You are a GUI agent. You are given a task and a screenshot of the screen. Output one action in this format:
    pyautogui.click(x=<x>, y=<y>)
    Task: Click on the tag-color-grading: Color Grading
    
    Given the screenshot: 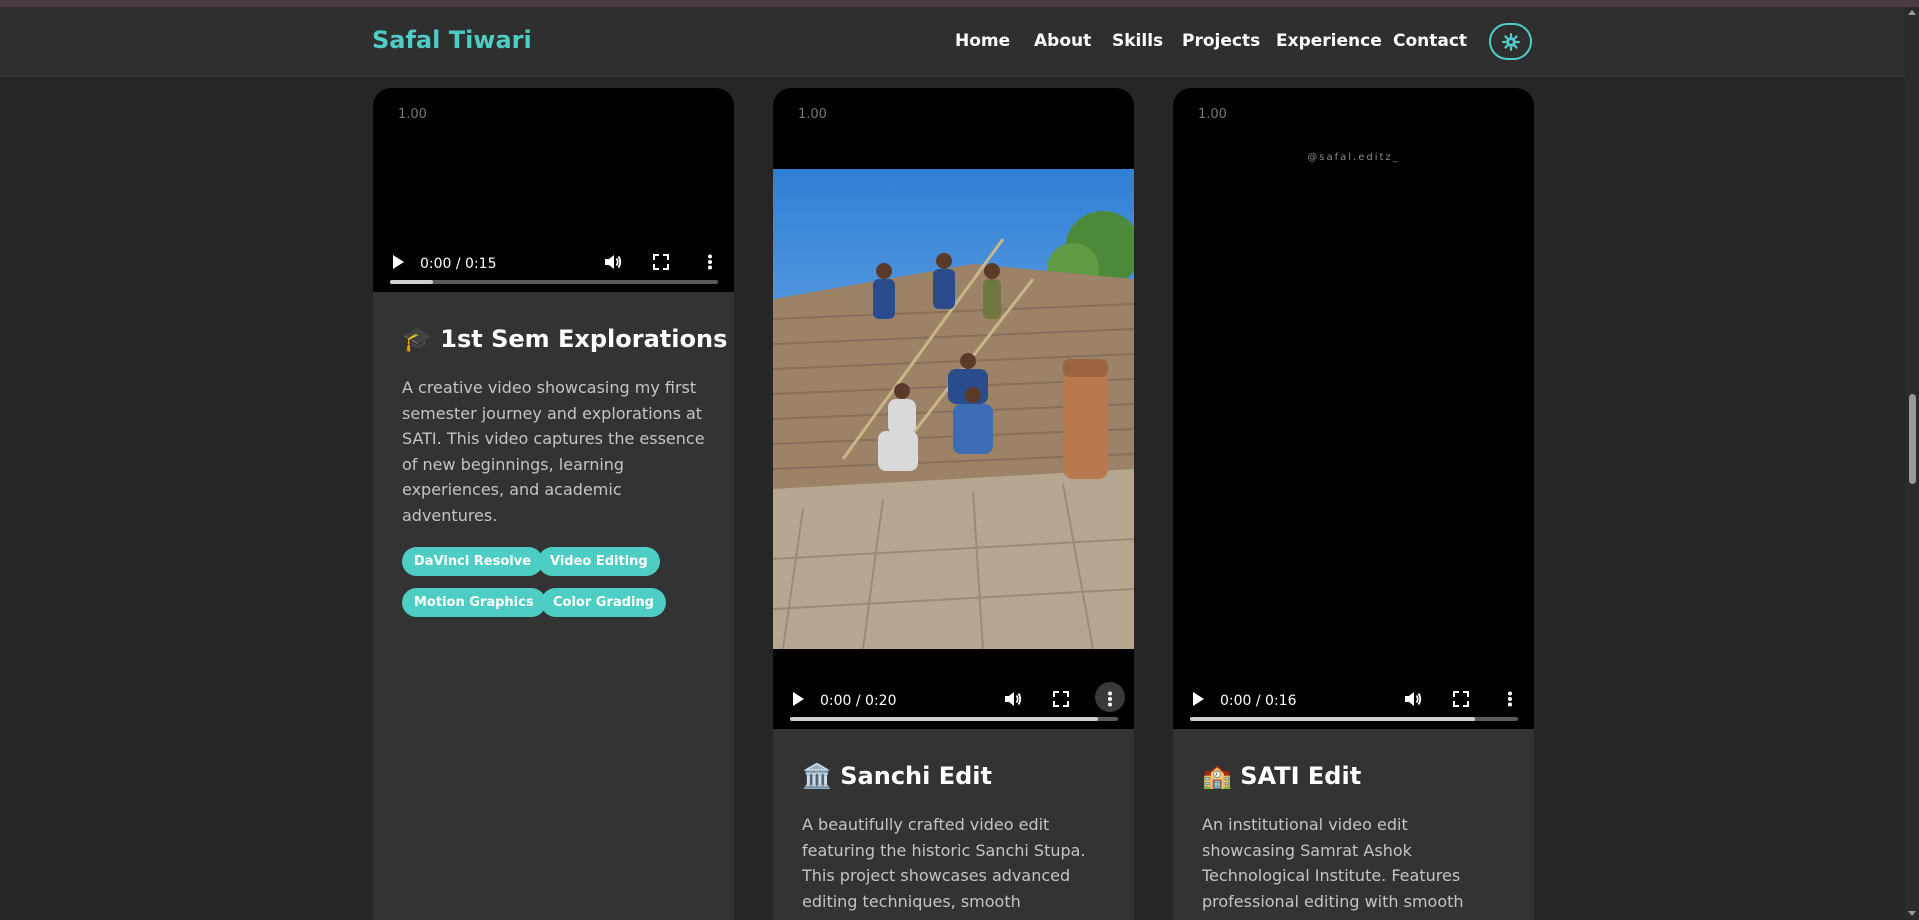 What is the action you would take?
    pyautogui.click(x=603, y=602)
    